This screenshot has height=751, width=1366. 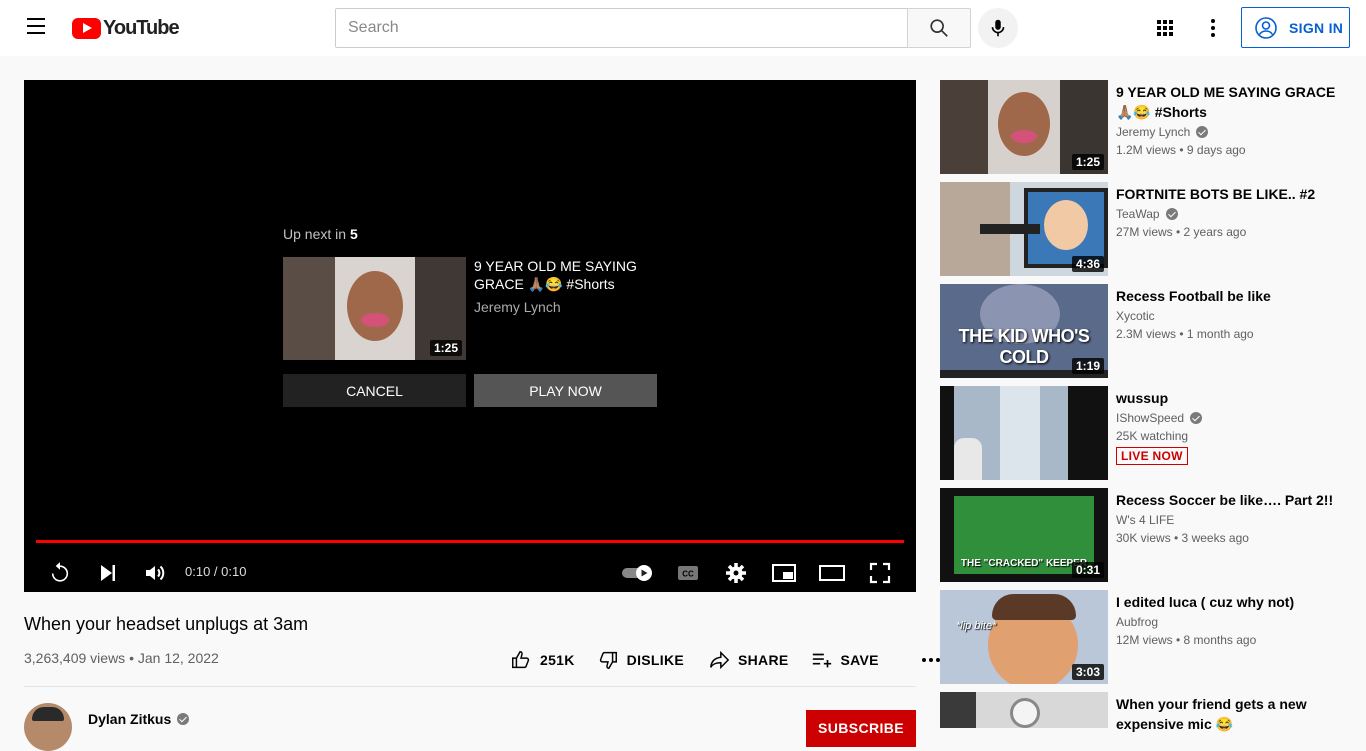 What do you see at coordinates (845, 660) in the screenshot?
I see `save-button: SAVE` at bounding box center [845, 660].